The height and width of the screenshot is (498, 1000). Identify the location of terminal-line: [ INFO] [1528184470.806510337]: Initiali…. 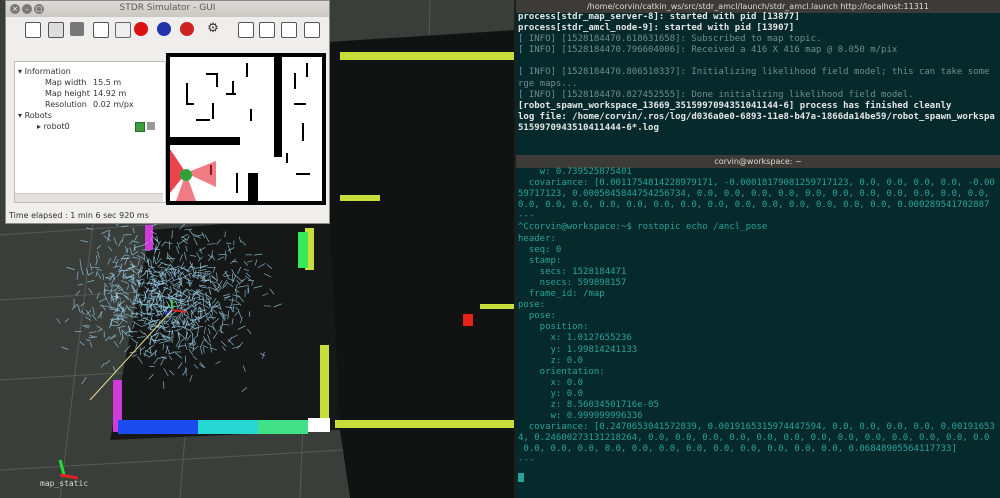
(754, 72).